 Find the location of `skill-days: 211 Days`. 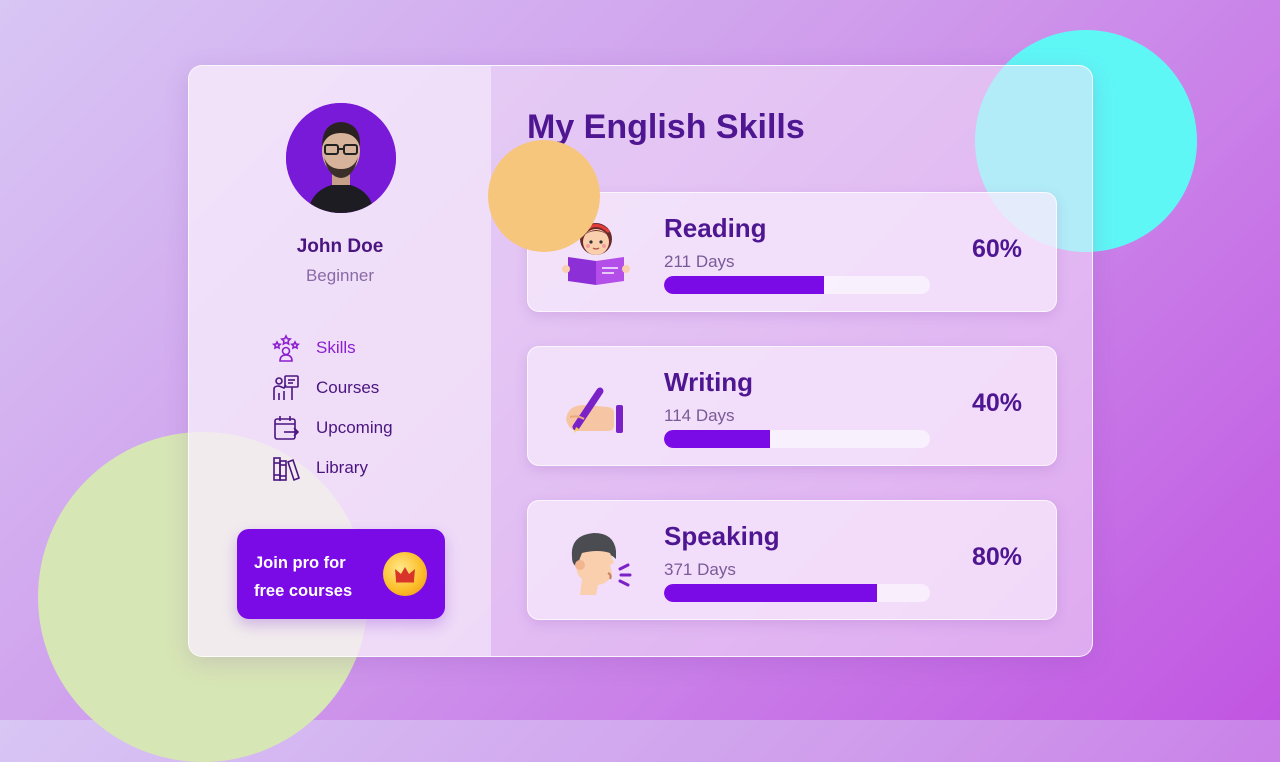

skill-days: 211 Days is located at coordinates (699, 261).